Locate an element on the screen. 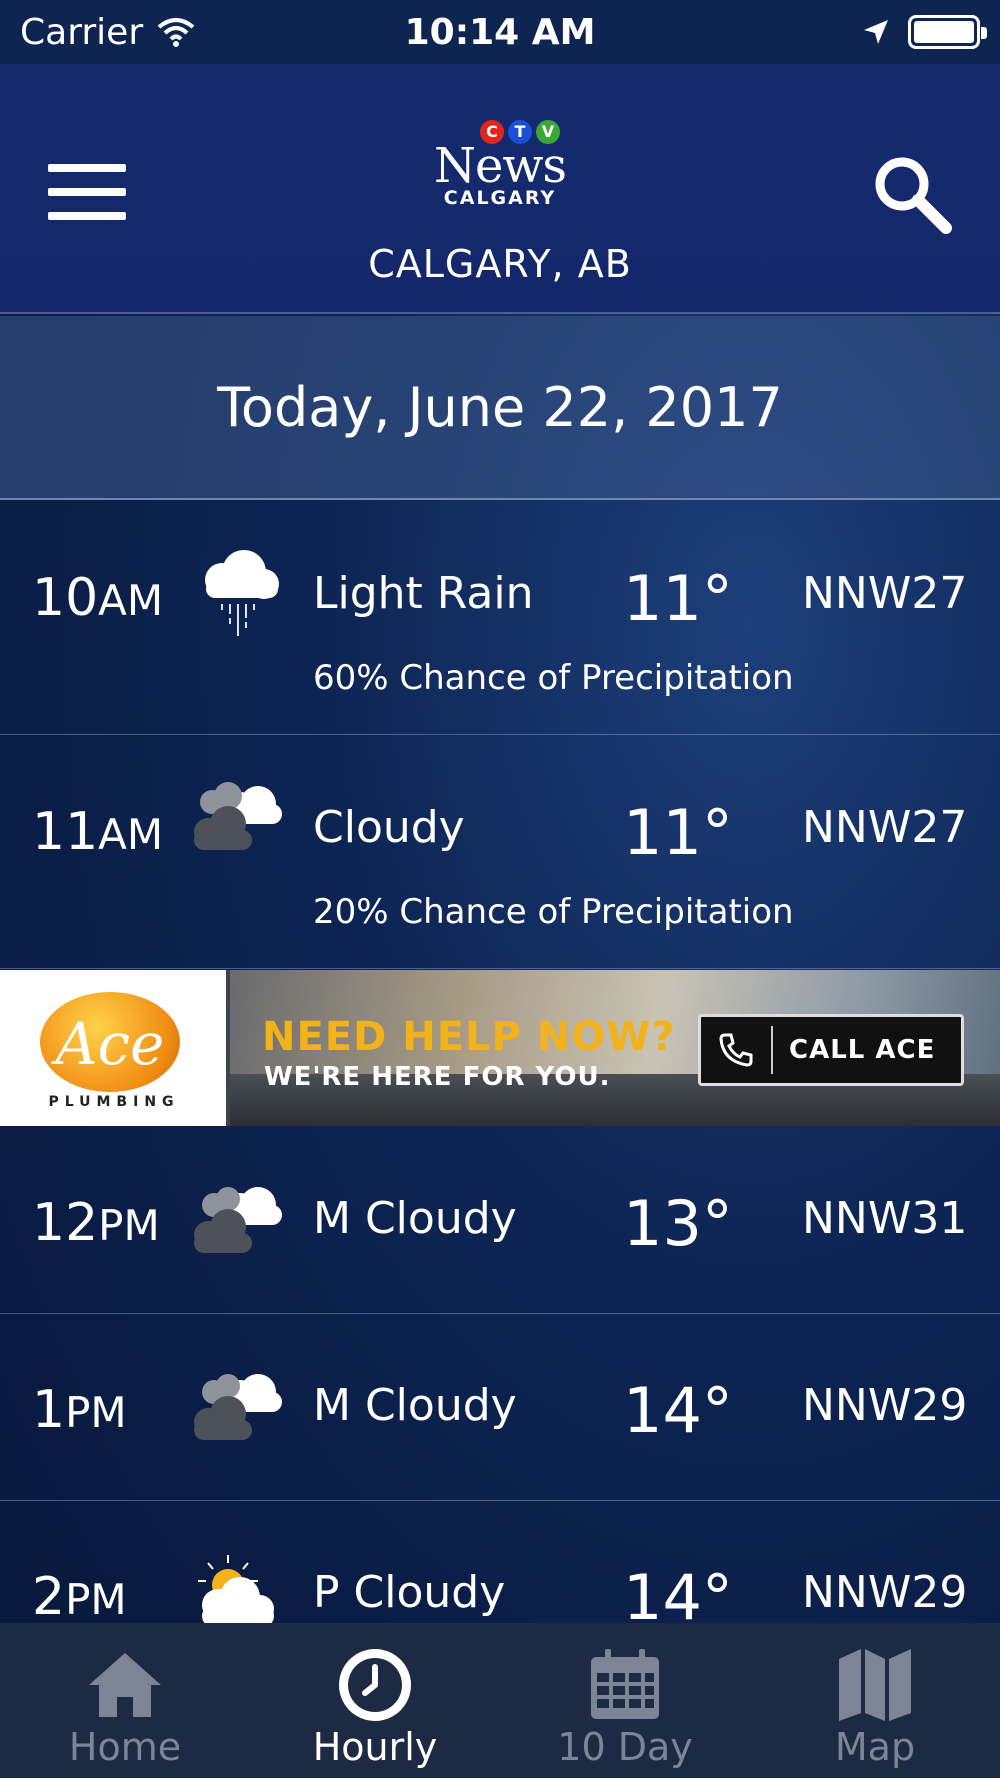 The width and height of the screenshot is (1000, 1778). tab-home: Home is located at coordinates (125, 1700).